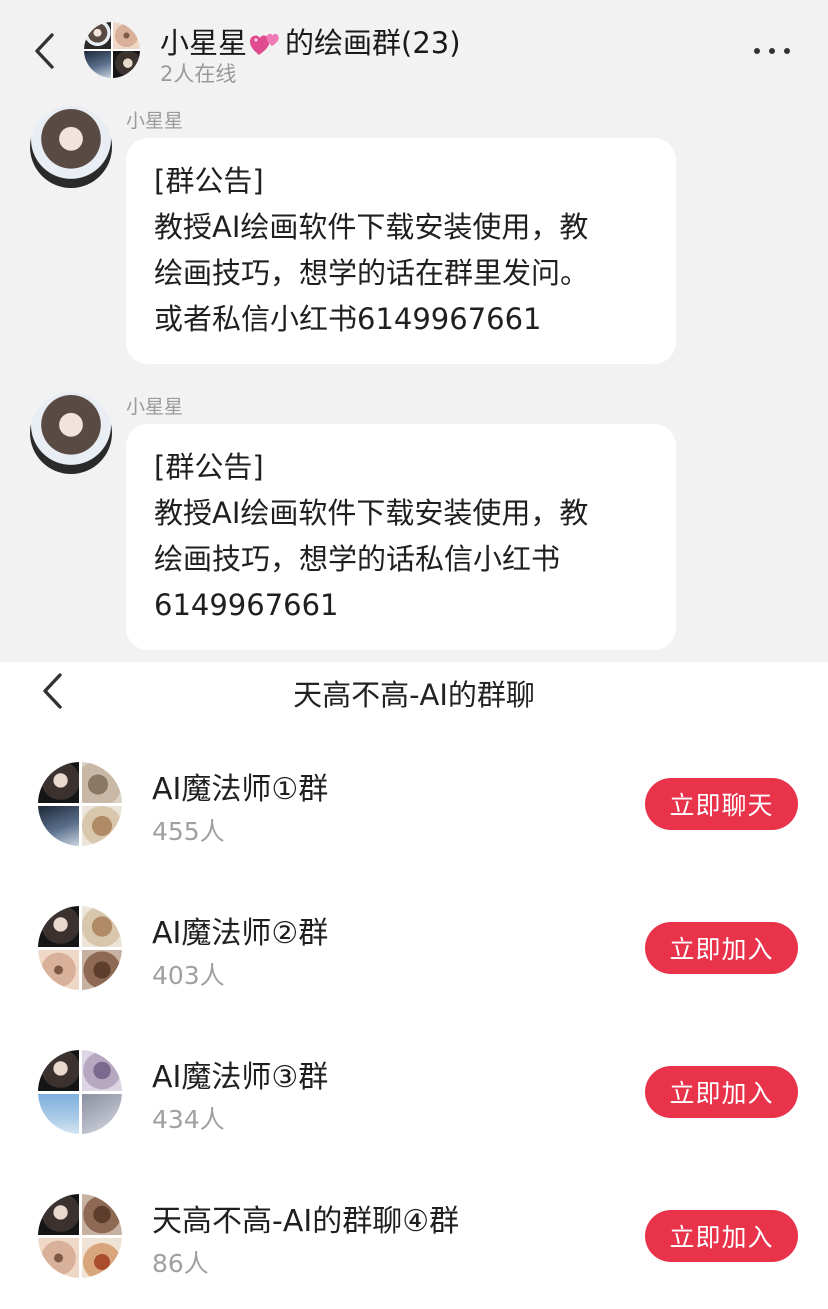 The height and width of the screenshot is (1309, 828). Describe the element at coordinates (180, 1263) in the screenshot. I see `member-count: 86人` at that location.